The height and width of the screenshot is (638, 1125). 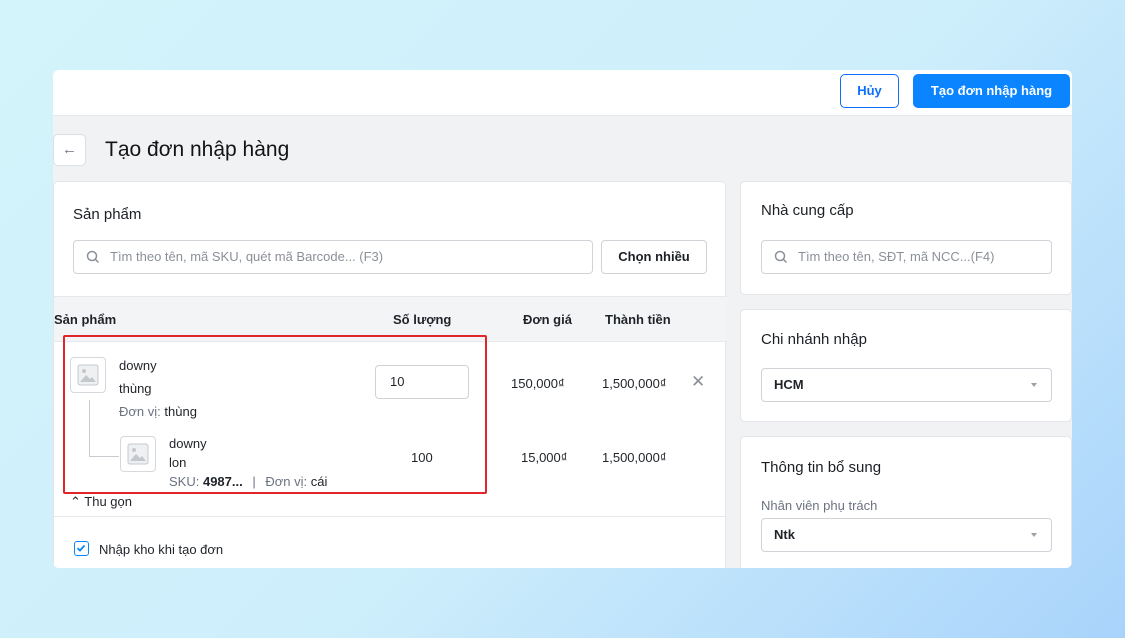 I want to click on col-header-total: Thành tiền, so click(x=638, y=319).